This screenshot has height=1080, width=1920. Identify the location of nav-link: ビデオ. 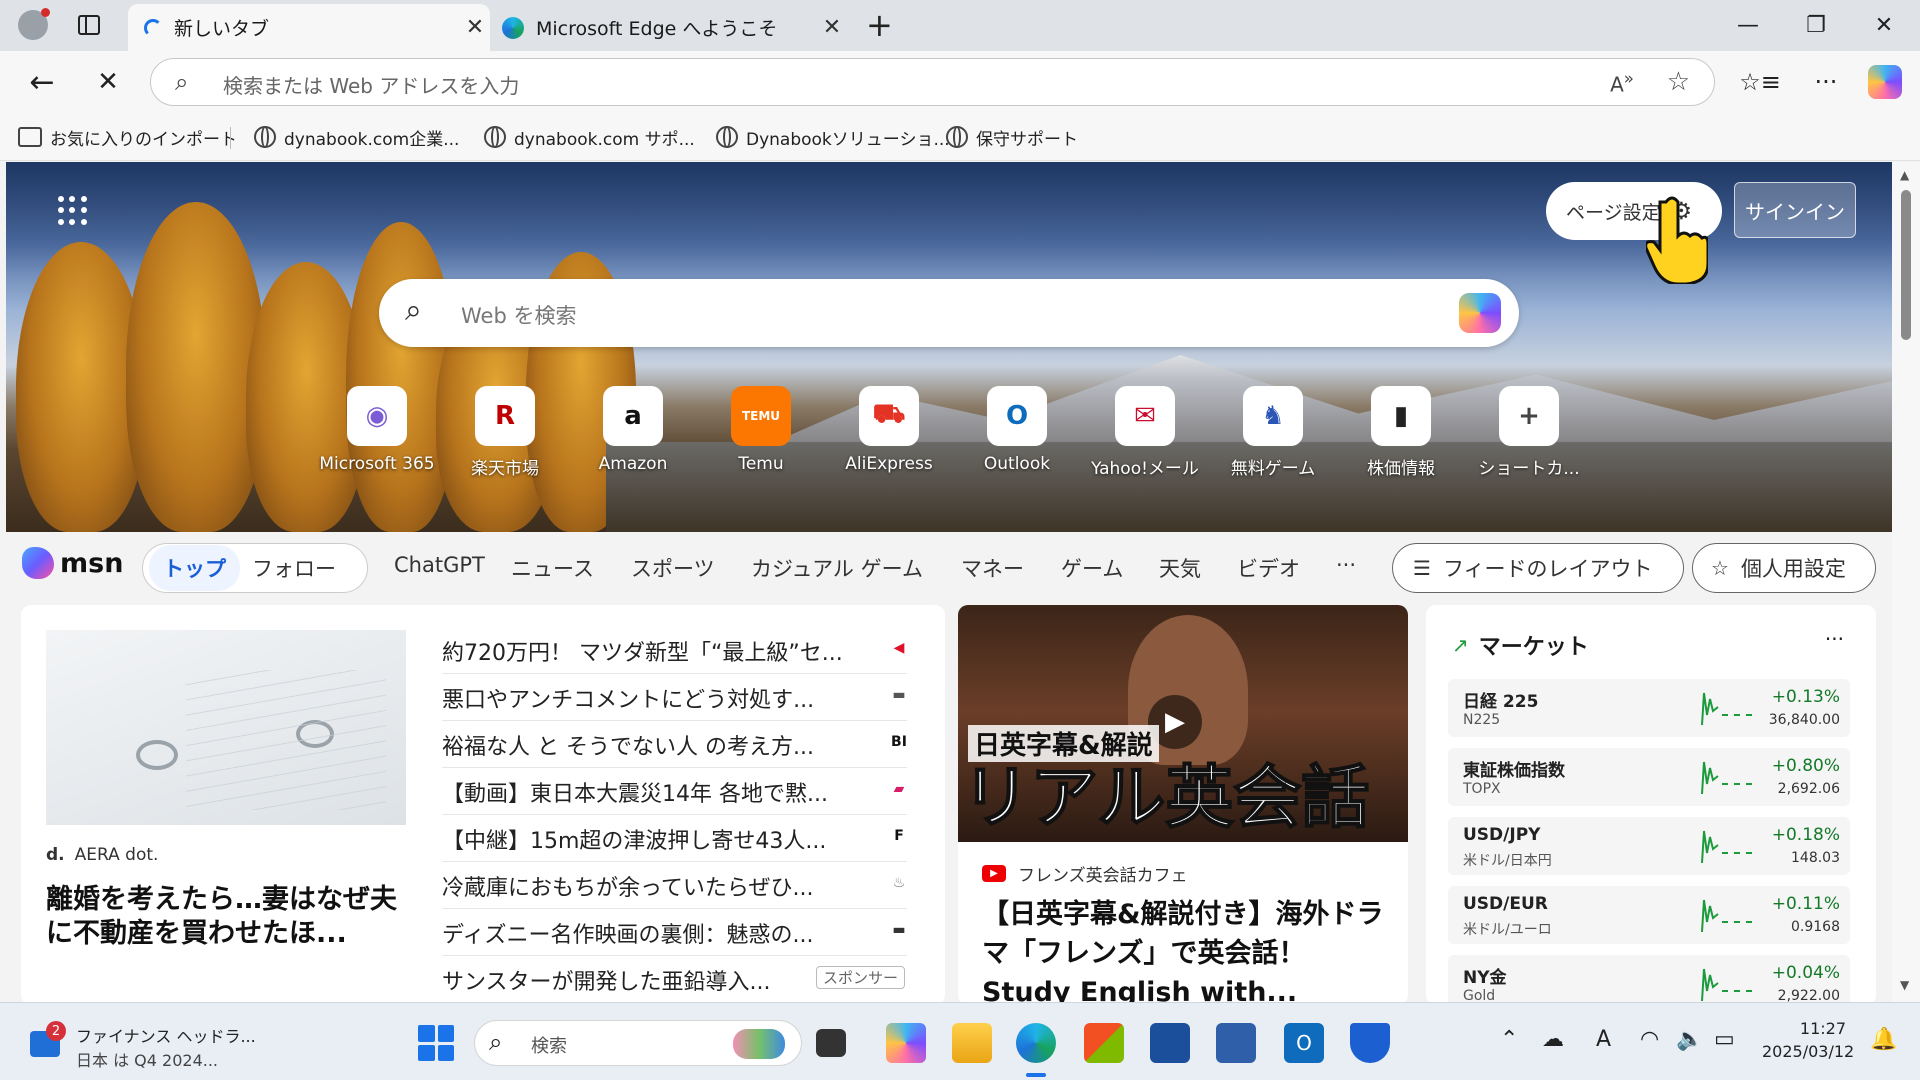
(1268, 568).